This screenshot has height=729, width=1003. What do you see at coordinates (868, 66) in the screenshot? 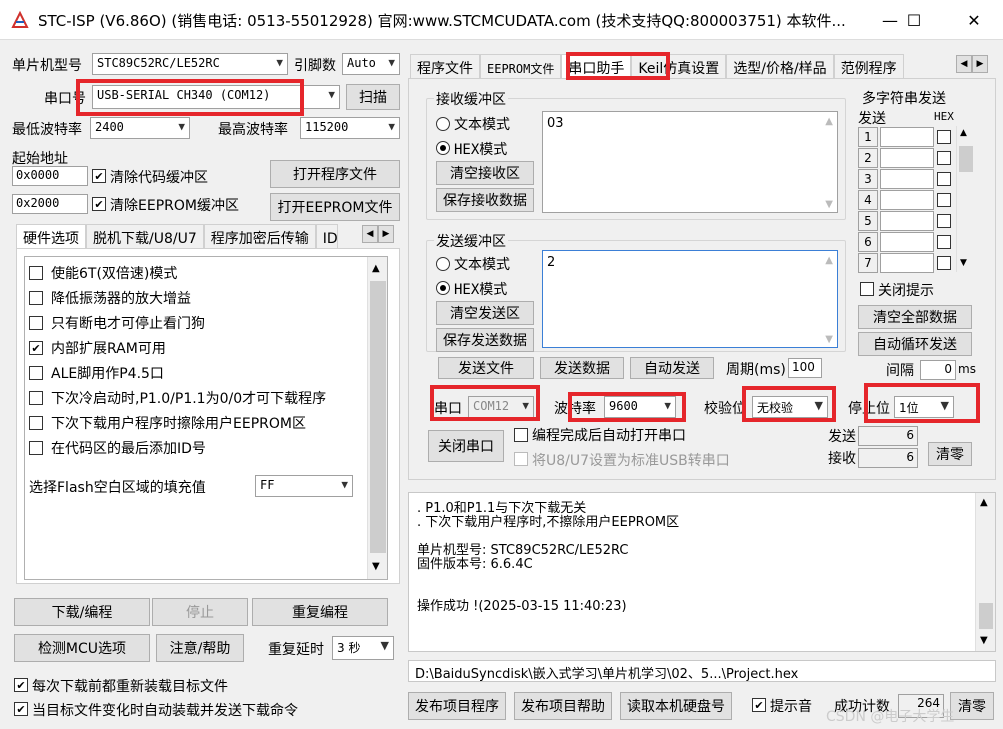
I see `tab-examples: 范例程序` at bounding box center [868, 66].